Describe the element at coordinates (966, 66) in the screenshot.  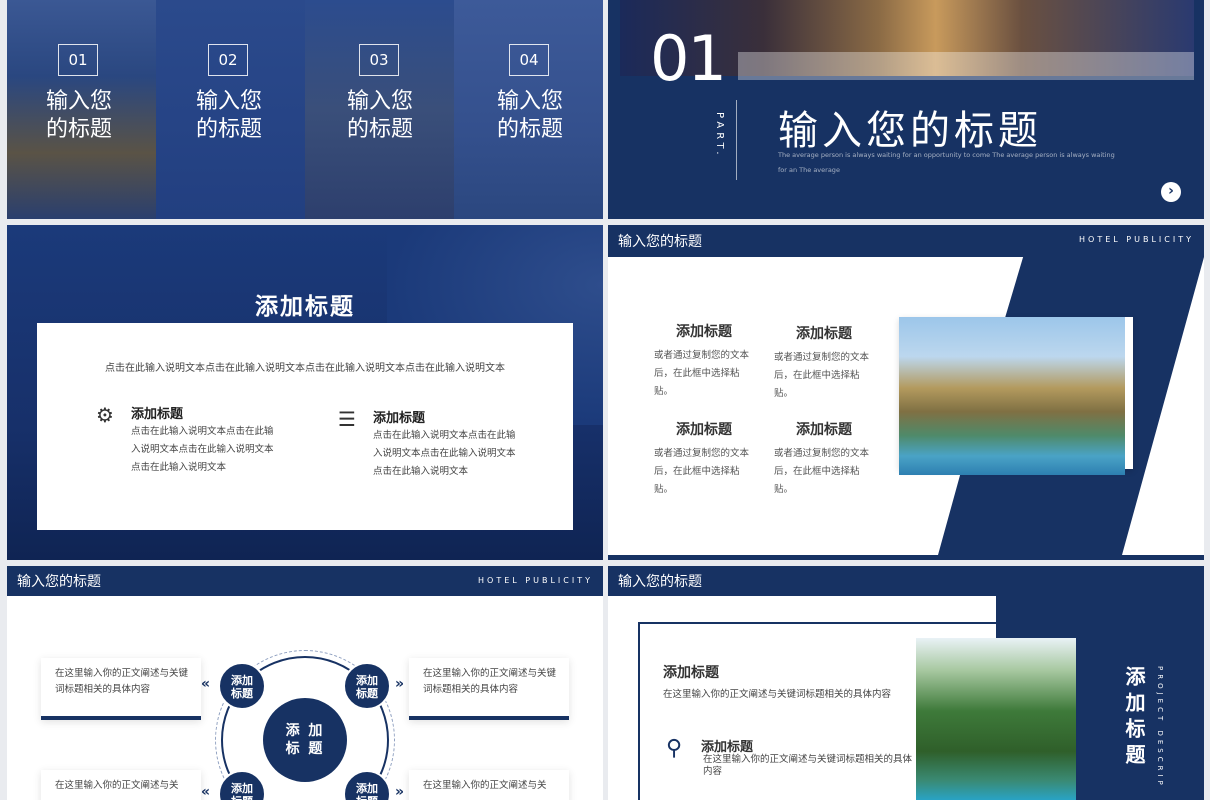
I see `photo-overlay-band` at that location.